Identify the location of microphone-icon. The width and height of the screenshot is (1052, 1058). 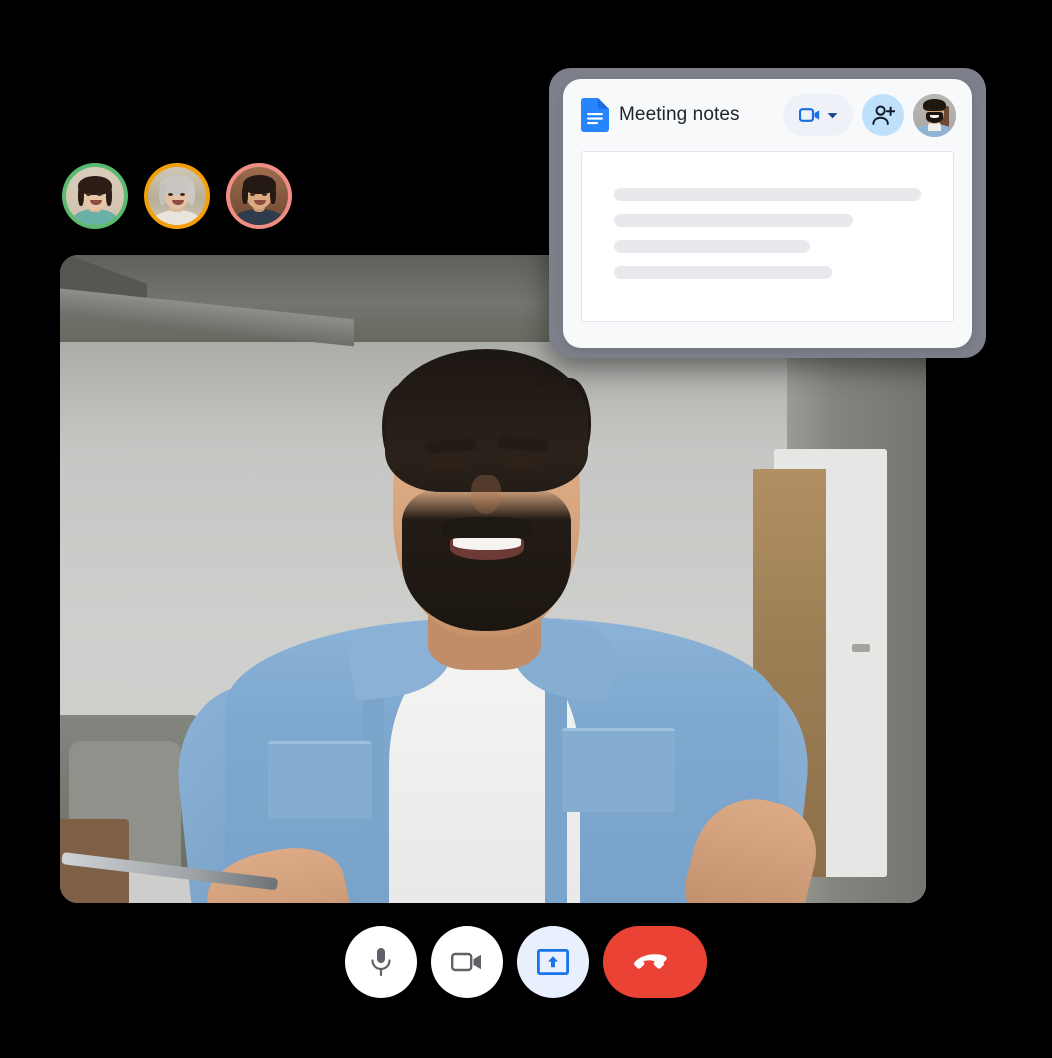
(381, 962).